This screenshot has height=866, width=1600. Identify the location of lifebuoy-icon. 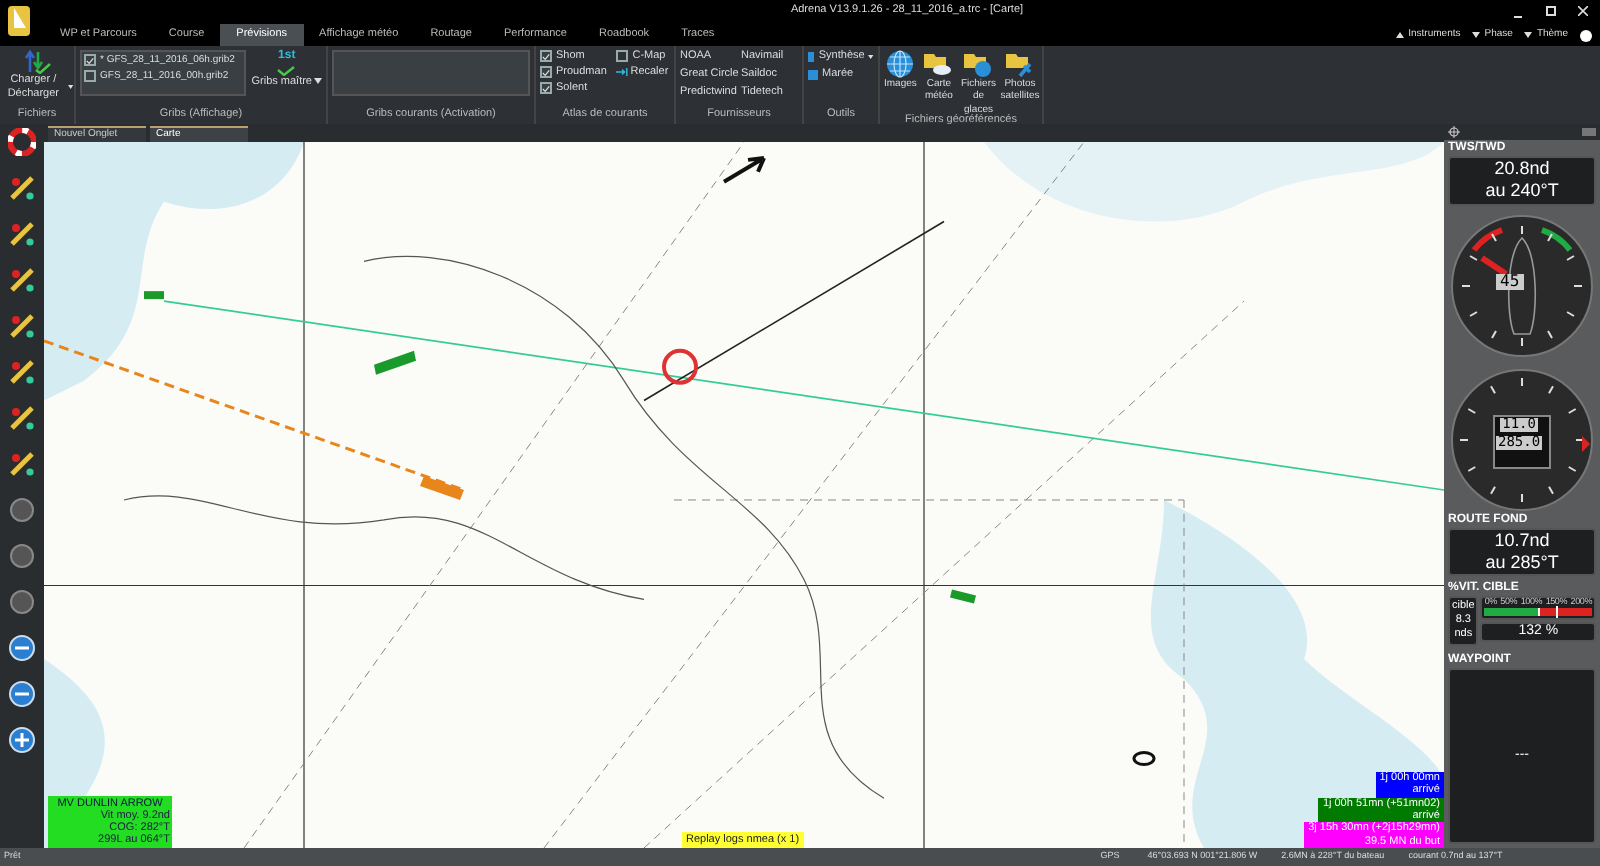
(22, 142).